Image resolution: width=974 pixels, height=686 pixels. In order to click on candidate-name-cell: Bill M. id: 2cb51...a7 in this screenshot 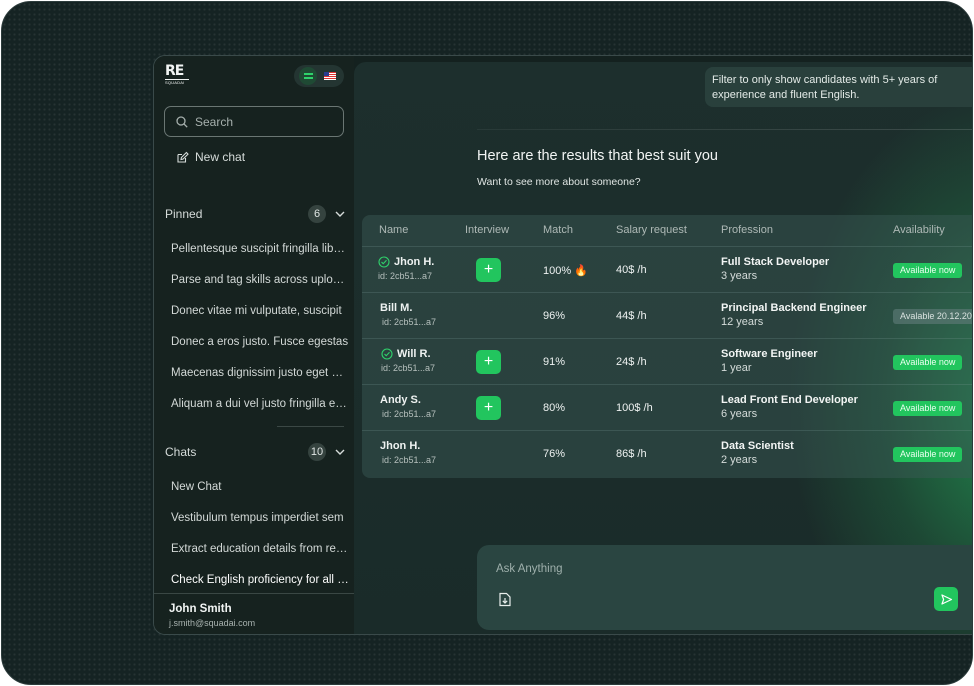, I will do `click(408, 314)`.